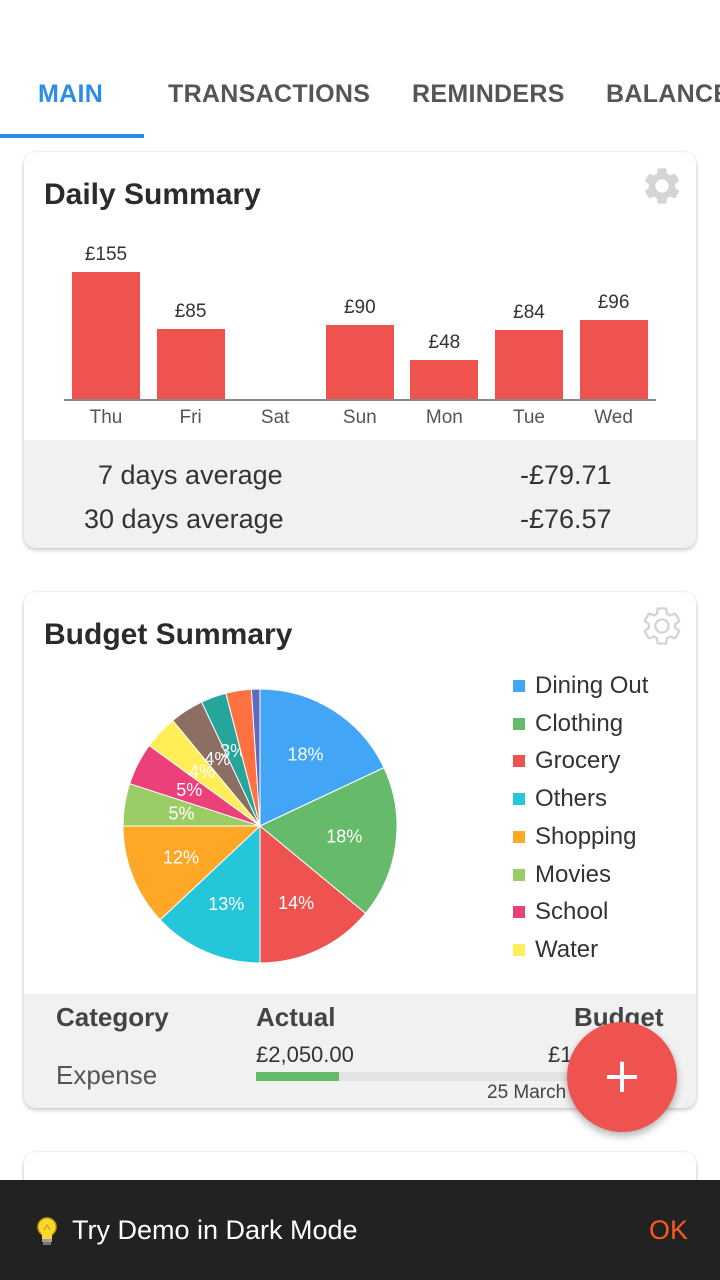 The width and height of the screenshot is (720, 1280). I want to click on bar-thu, so click(106, 335).